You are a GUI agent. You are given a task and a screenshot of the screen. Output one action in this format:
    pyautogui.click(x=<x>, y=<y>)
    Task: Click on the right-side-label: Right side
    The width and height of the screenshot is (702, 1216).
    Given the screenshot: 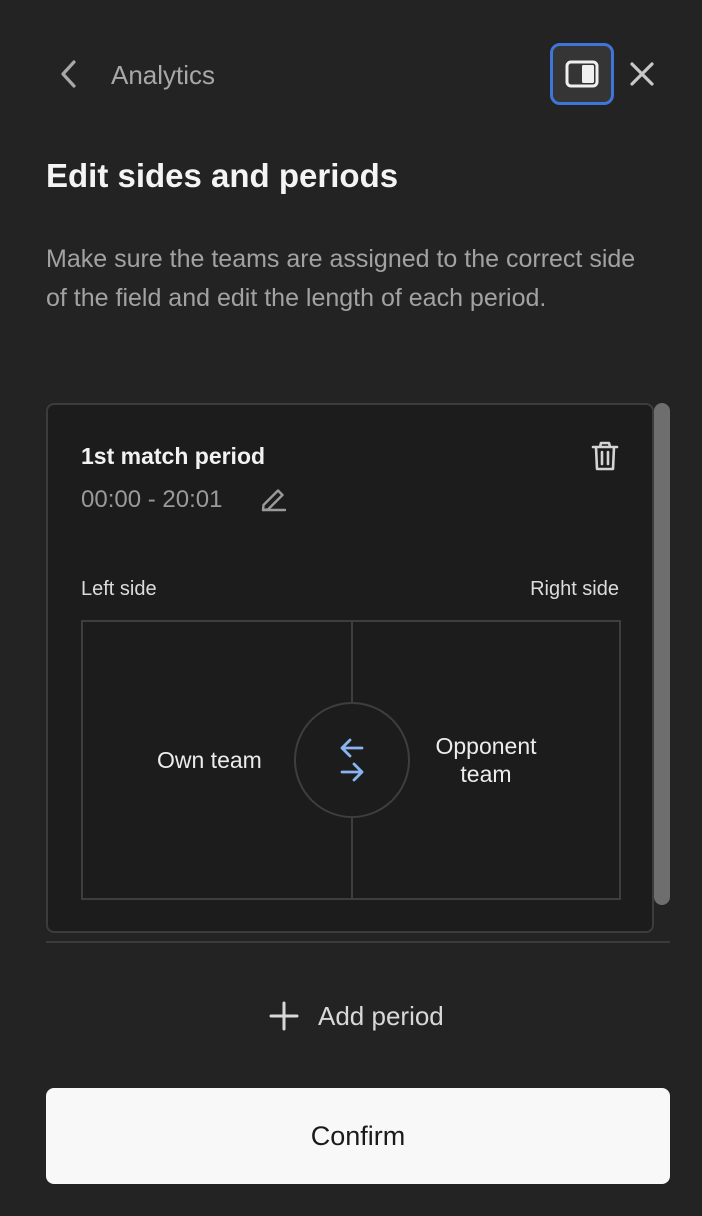 What is the action you would take?
    pyautogui.click(x=574, y=589)
    